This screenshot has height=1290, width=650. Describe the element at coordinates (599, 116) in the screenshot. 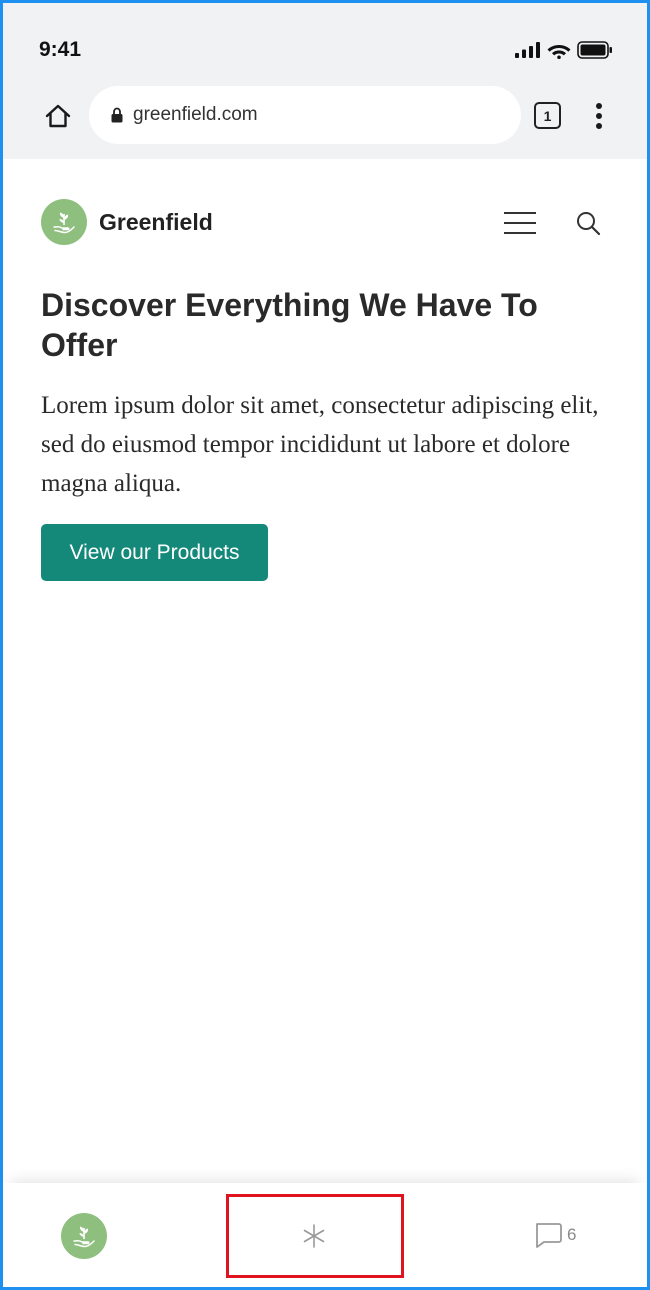

I see `more-vert-icon` at that location.